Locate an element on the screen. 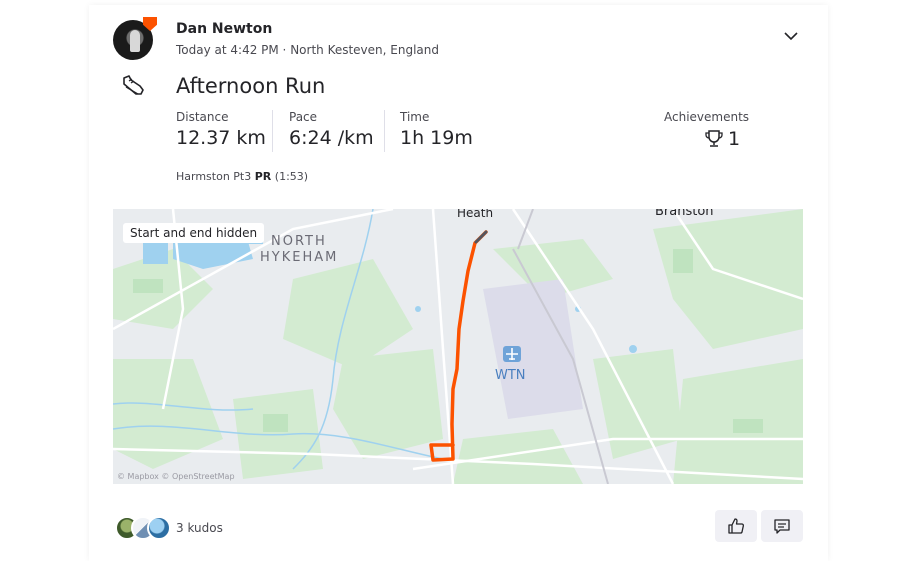 Image resolution: width=920 pixels, height=561 pixels. athlete-name: Dan Newton is located at coordinates (224, 29).